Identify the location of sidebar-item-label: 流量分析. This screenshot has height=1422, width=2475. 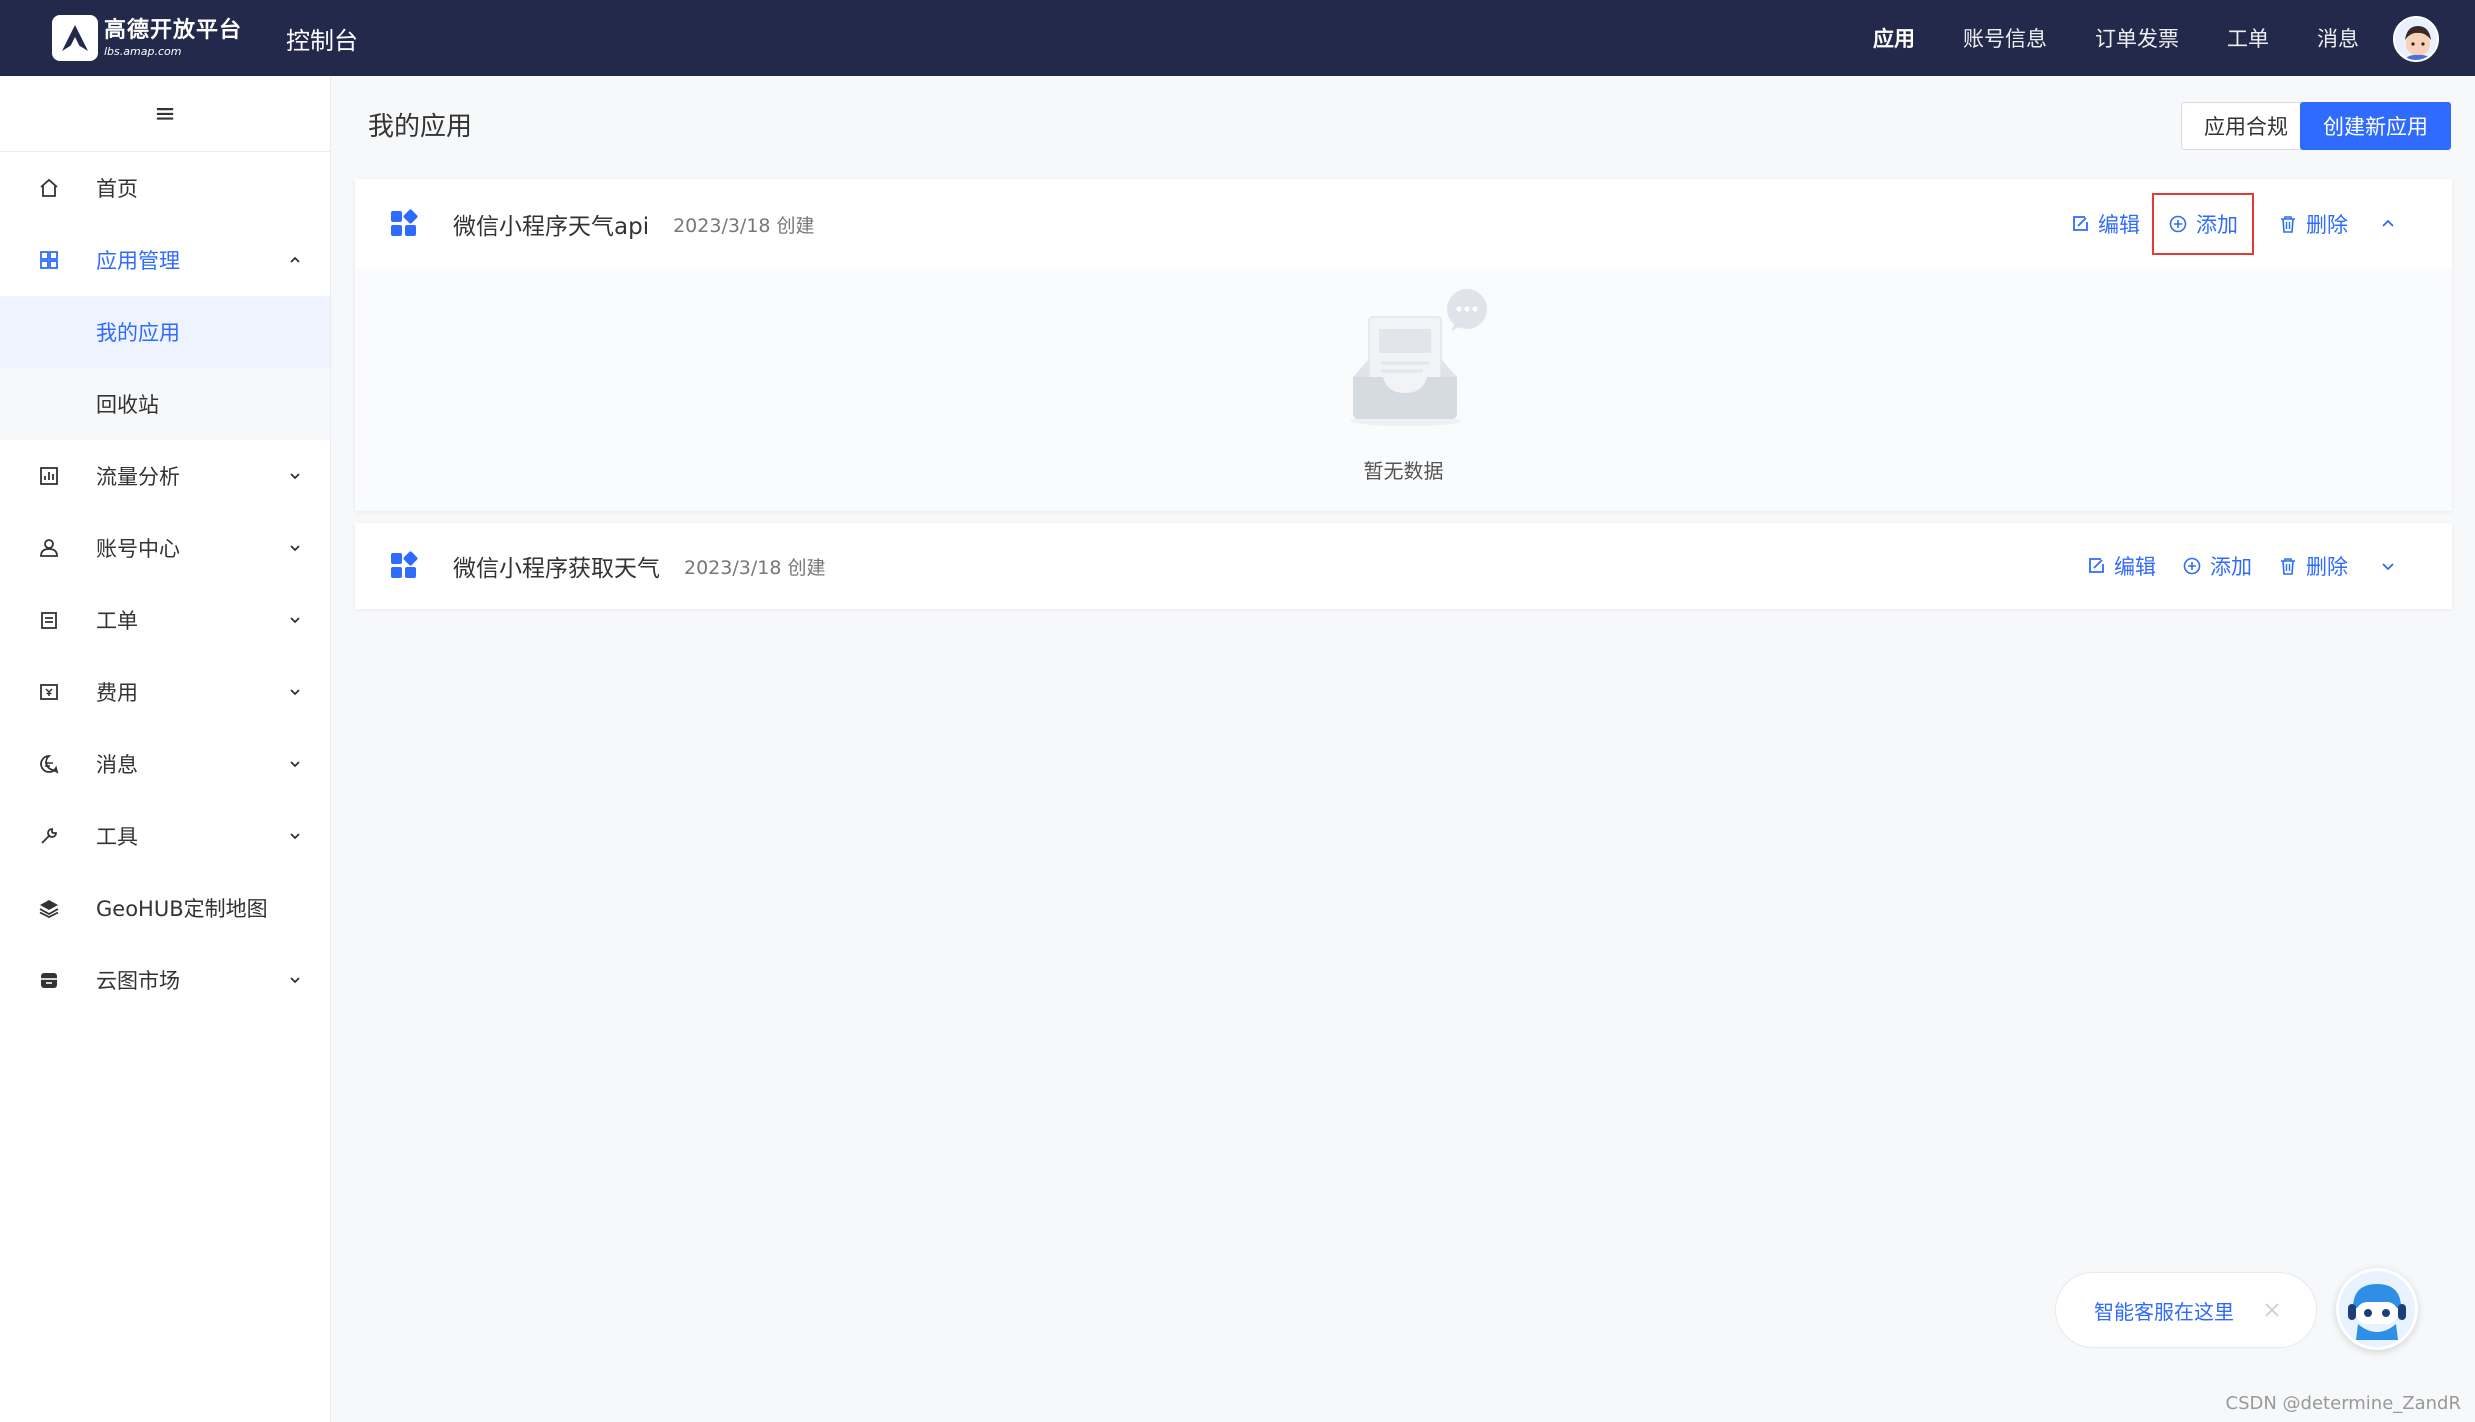
(138, 477).